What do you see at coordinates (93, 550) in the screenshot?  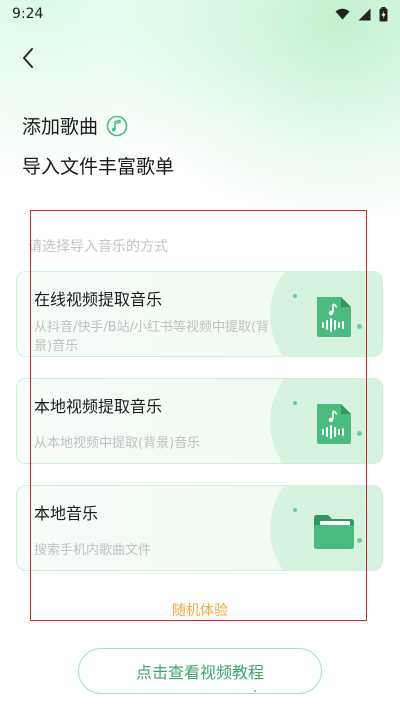 I see `option-description: 搜索手机内歌曲文件` at bounding box center [93, 550].